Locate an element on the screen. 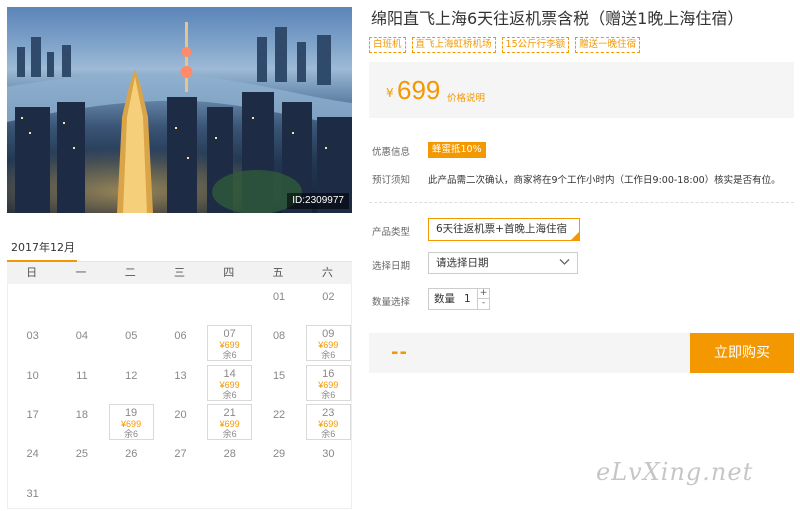 The image size is (800, 511). calendar-day: 06 is located at coordinates (180, 342).